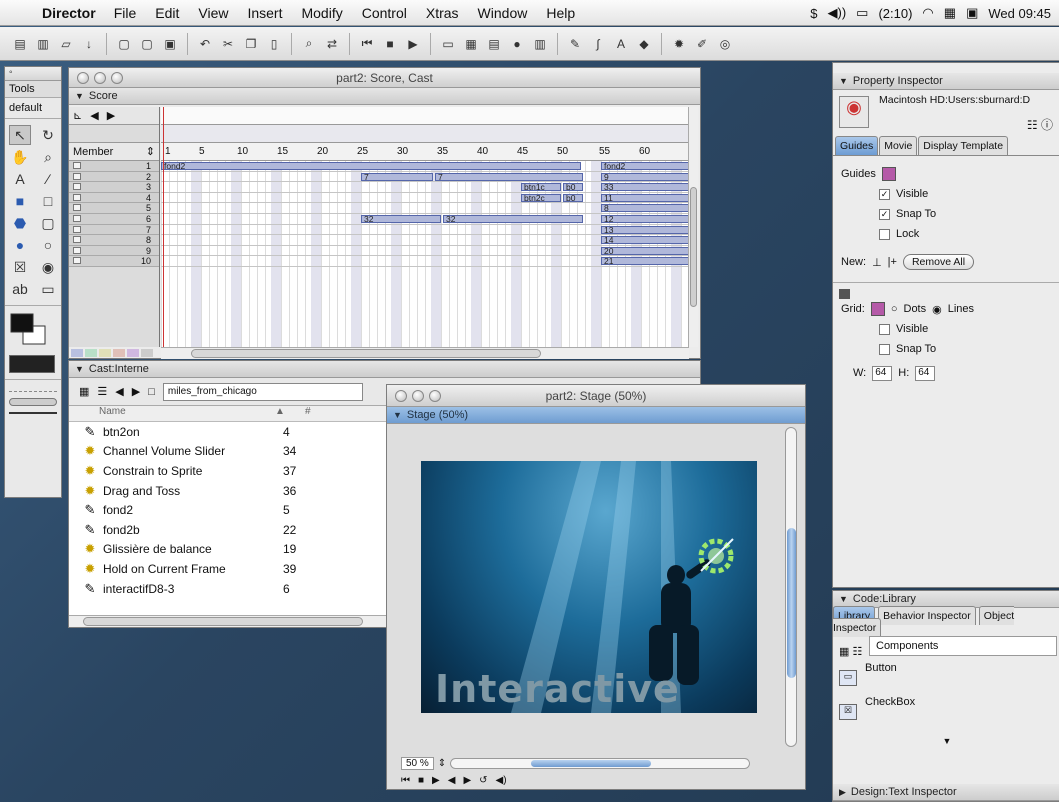  Describe the element at coordinates (117, 77) in the screenshot. I see `zoom-button-icon` at that location.